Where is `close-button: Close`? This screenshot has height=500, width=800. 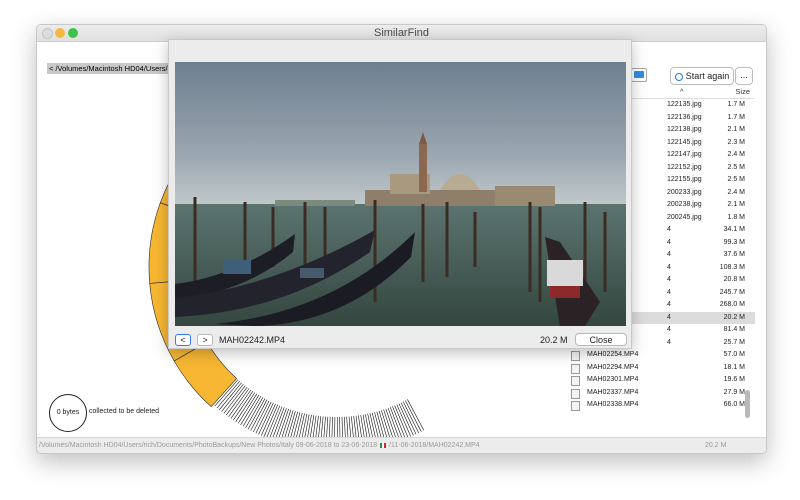 close-button: Close is located at coordinates (601, 339).